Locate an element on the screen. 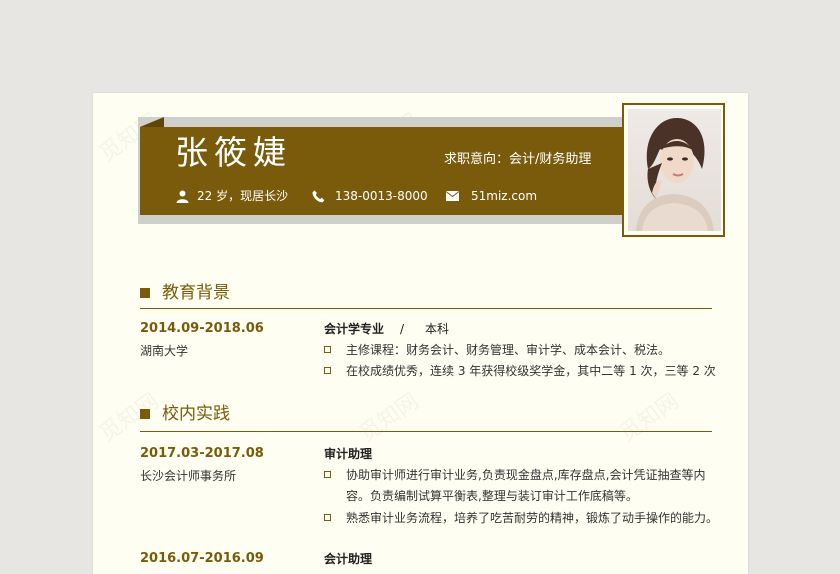 This screenshot has width=840, height=574. education-section-title: 教育背景 is located at coordinates (185, 293).